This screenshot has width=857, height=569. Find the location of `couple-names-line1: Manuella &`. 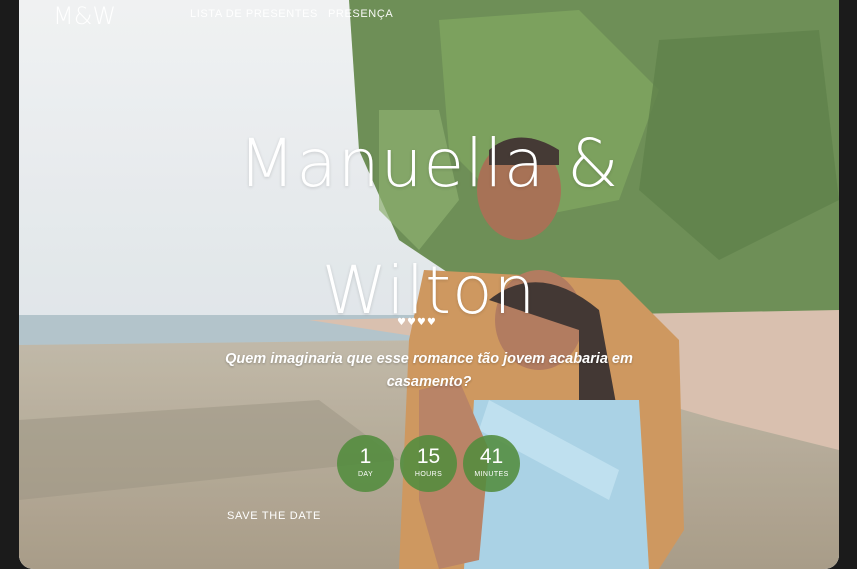

couple-names-line1: Manuella & is located at coordinates (429, 163).